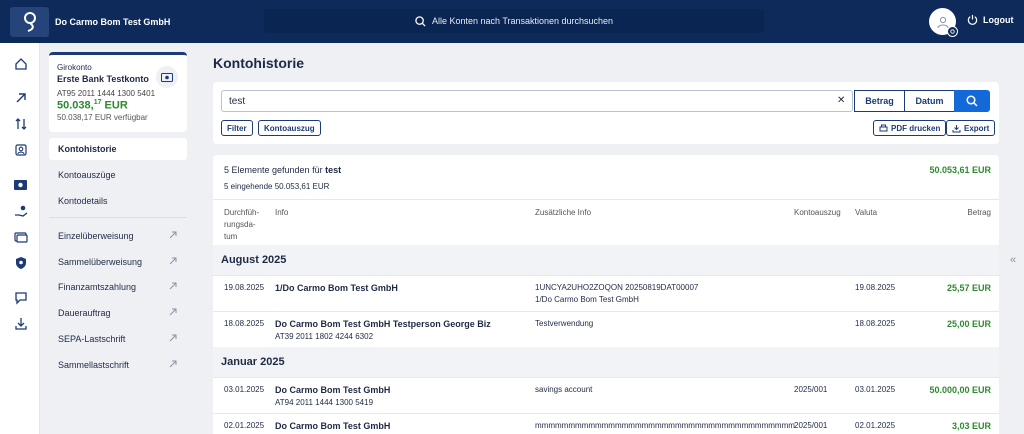 This screenshot has width=1024, height=434. What do you see at coordinates (875, 287) in the screenshot?
I see `row-valuta: 19.08.2025` at bounding box center [875, 287].